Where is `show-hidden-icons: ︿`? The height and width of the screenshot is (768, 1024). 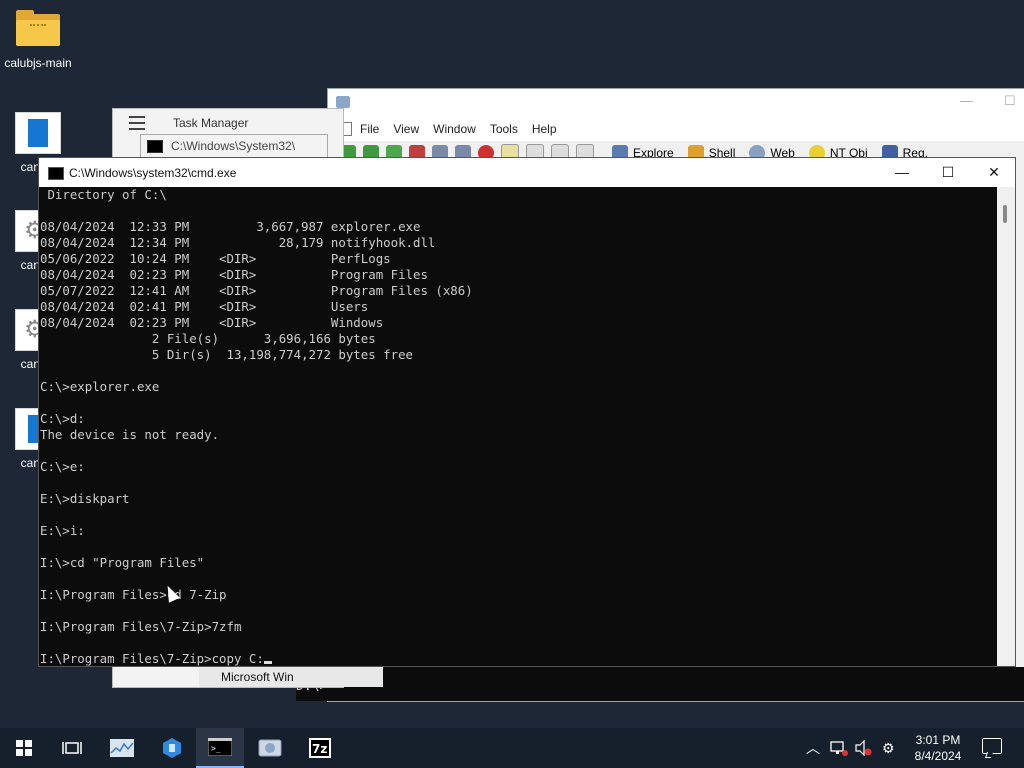
show-hidden-icons: ︿ is located at coordinates (813, 748).